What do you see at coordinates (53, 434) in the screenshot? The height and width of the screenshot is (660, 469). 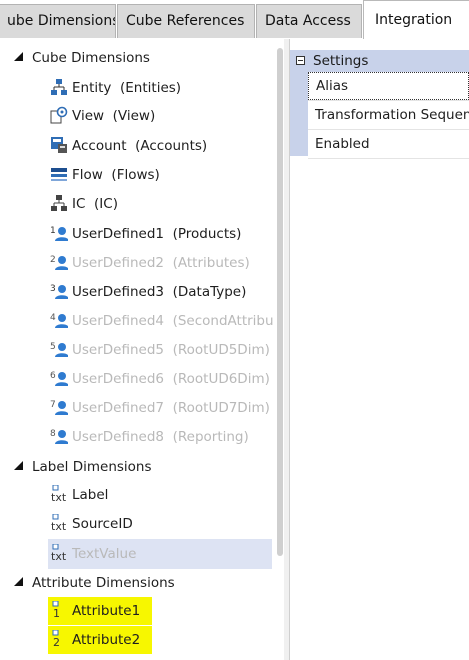 I see `svg-text: 8` at bounding box center [53, 434].